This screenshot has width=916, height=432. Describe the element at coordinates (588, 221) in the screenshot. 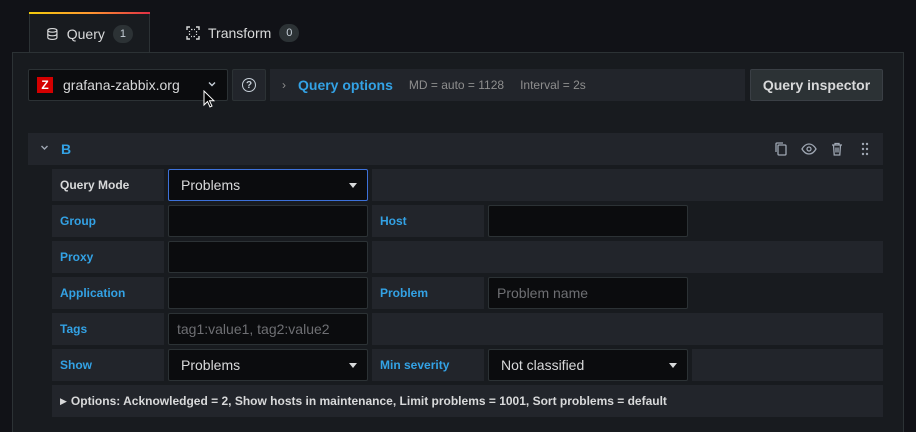

I see `host-input` at that location.